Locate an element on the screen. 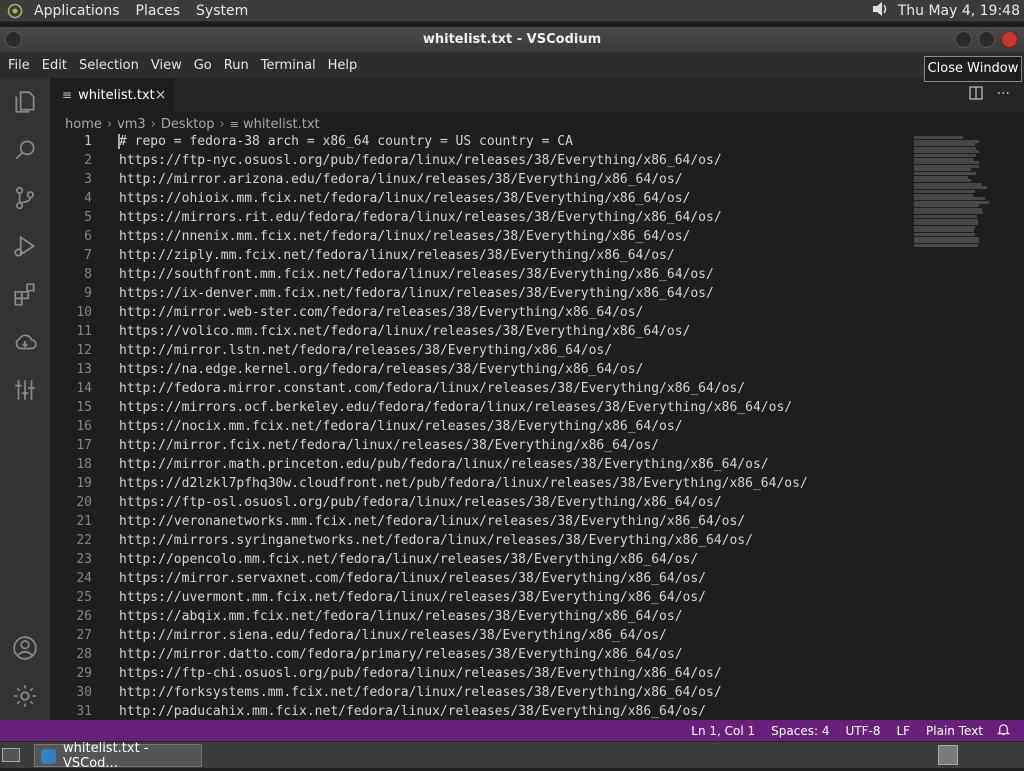 Image resolution: width=1024 pixels, height=771 pixels. window-menu-button is located at coordinates (13, 39).